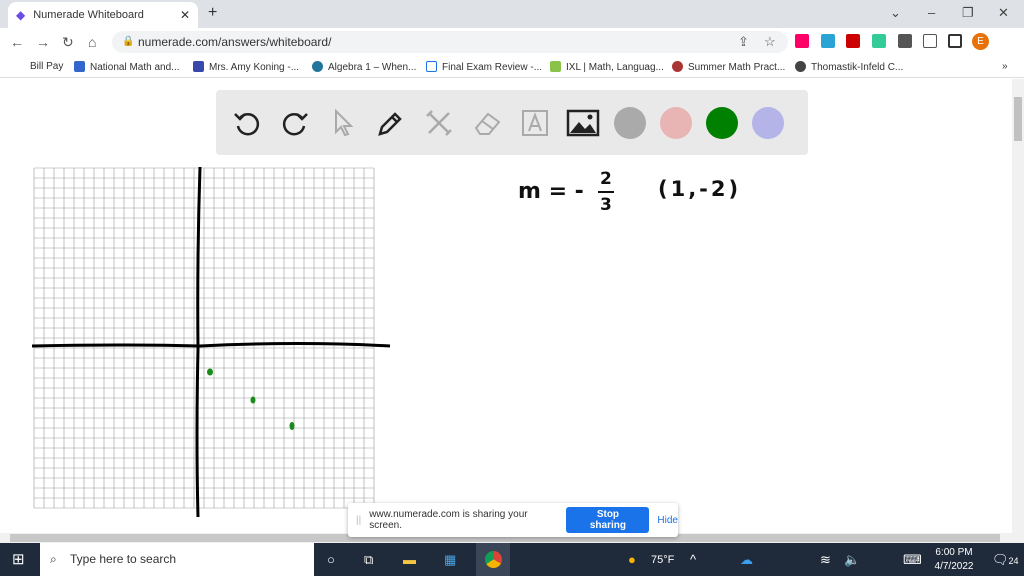  What do you see at coordinates (46, 66) in the screenshot?
I see `bookmark: Bill Pay` at bounding box center [46, 66].